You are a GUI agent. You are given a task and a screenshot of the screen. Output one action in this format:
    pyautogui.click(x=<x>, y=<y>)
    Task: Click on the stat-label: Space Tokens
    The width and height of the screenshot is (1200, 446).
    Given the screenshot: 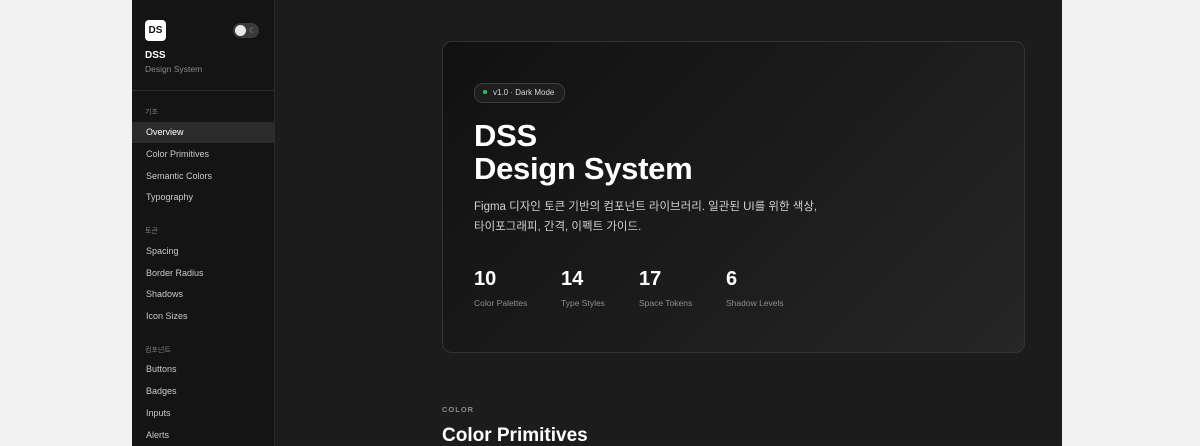 What is the action you would take?
    pyautogui.click(x=666, y=303)
    